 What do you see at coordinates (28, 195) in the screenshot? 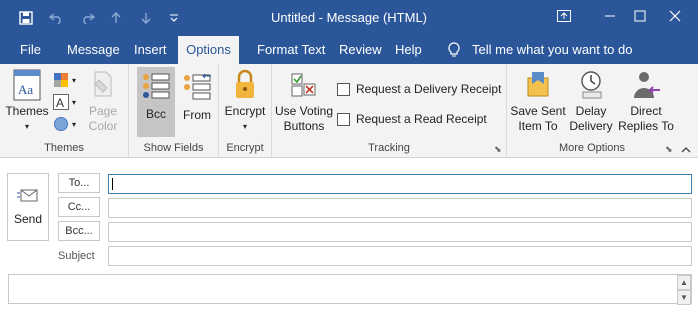
I see `send-icon` at bounding box center [28, 195].